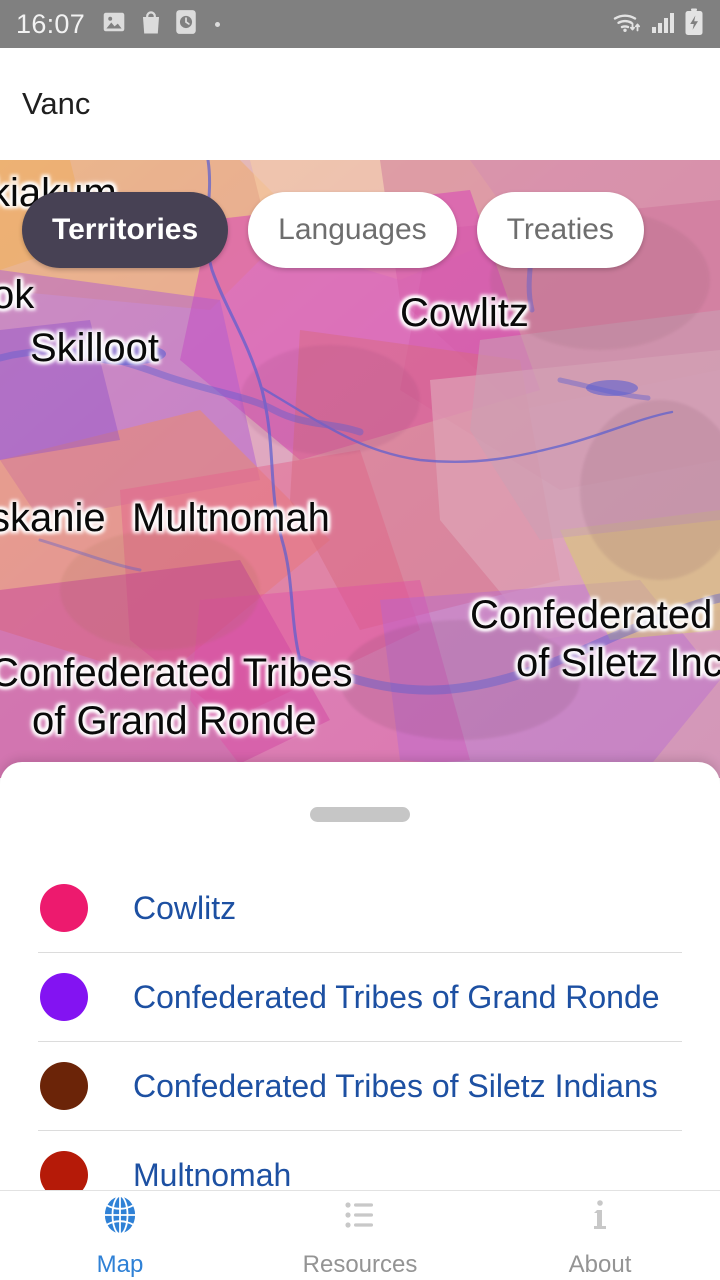 This screenshot has height=1280, width=720. I want to click on status-time: 16:07, so click(51, 23).